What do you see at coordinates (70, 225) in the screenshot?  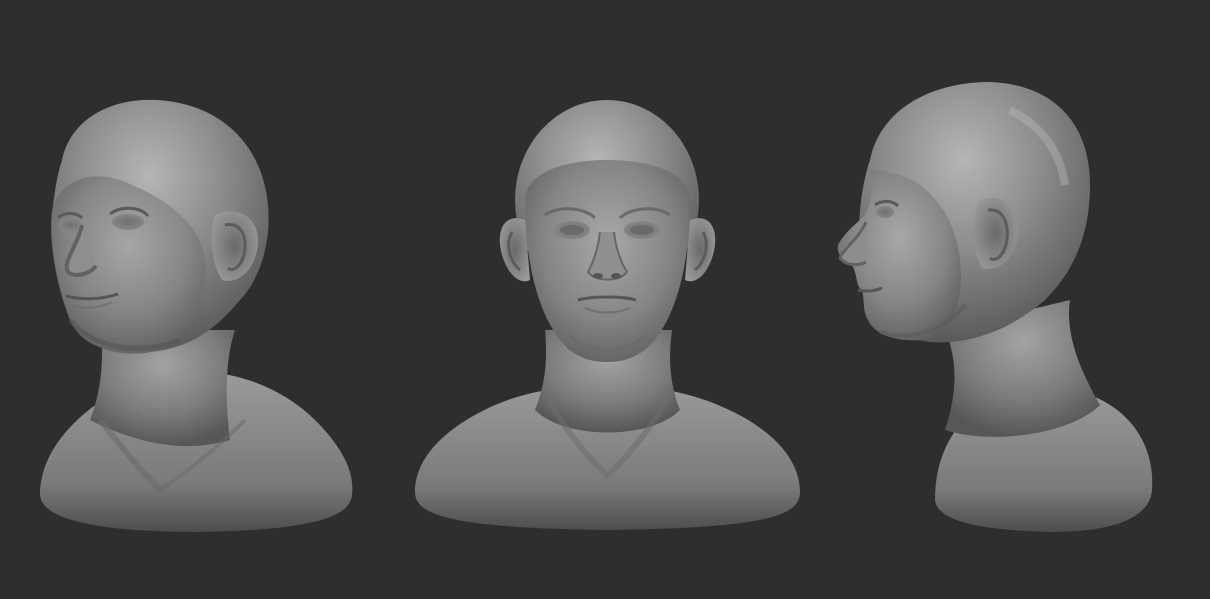 I see `eye-left` at bounding box center [70, 225].